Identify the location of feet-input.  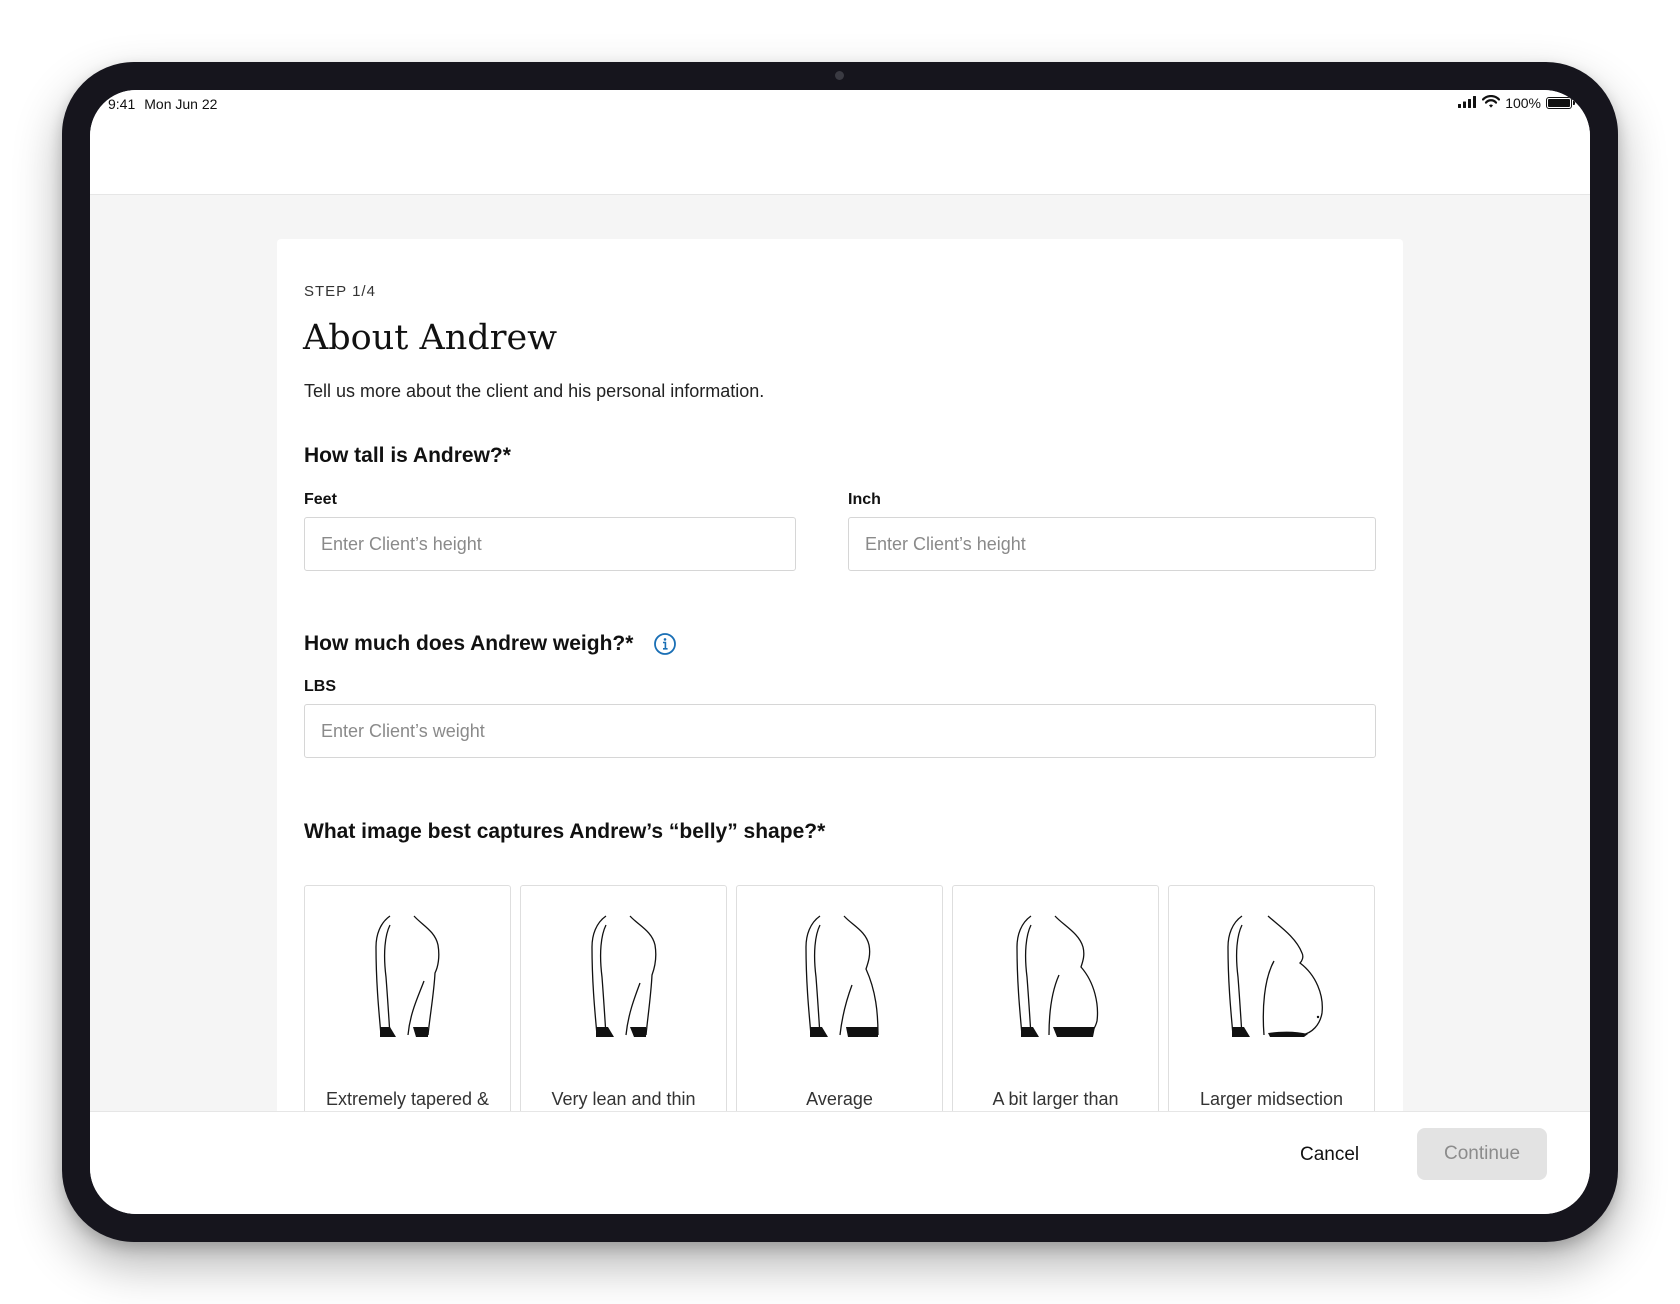
(550, 544).